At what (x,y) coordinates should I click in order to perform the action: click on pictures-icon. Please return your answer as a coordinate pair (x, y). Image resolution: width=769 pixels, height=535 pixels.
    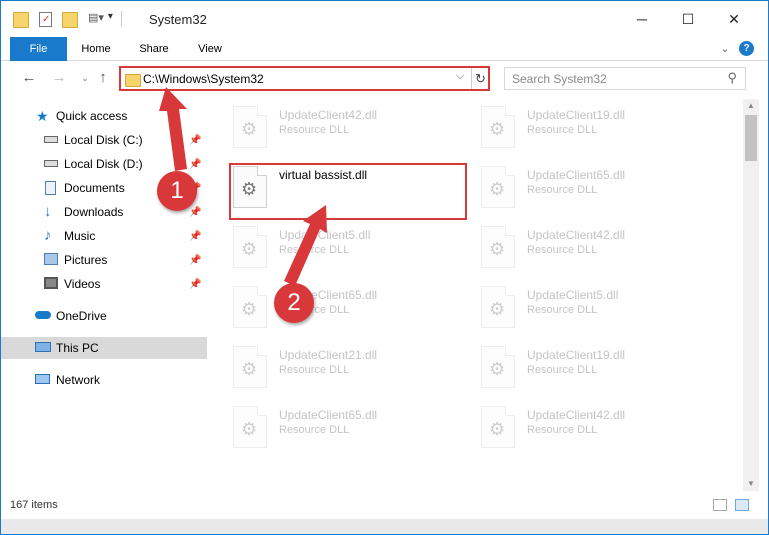
    Looking at the image, I should click on (51, 259).